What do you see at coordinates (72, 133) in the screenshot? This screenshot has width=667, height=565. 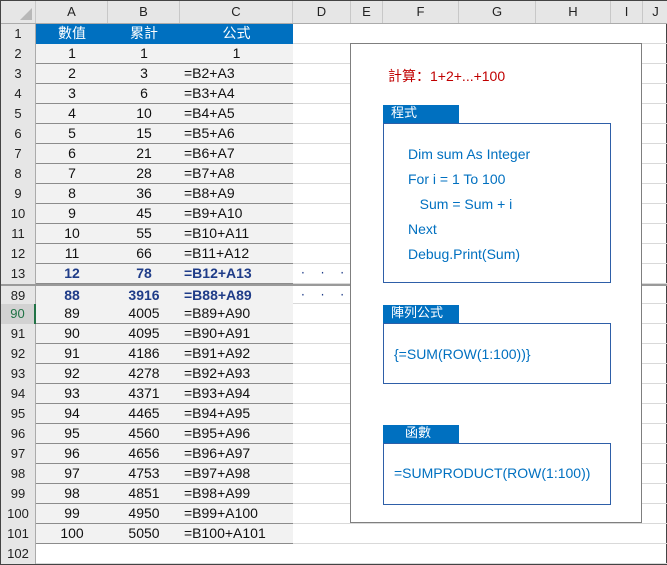 I see `cell-value: 5` at bounding box center [72, 133].